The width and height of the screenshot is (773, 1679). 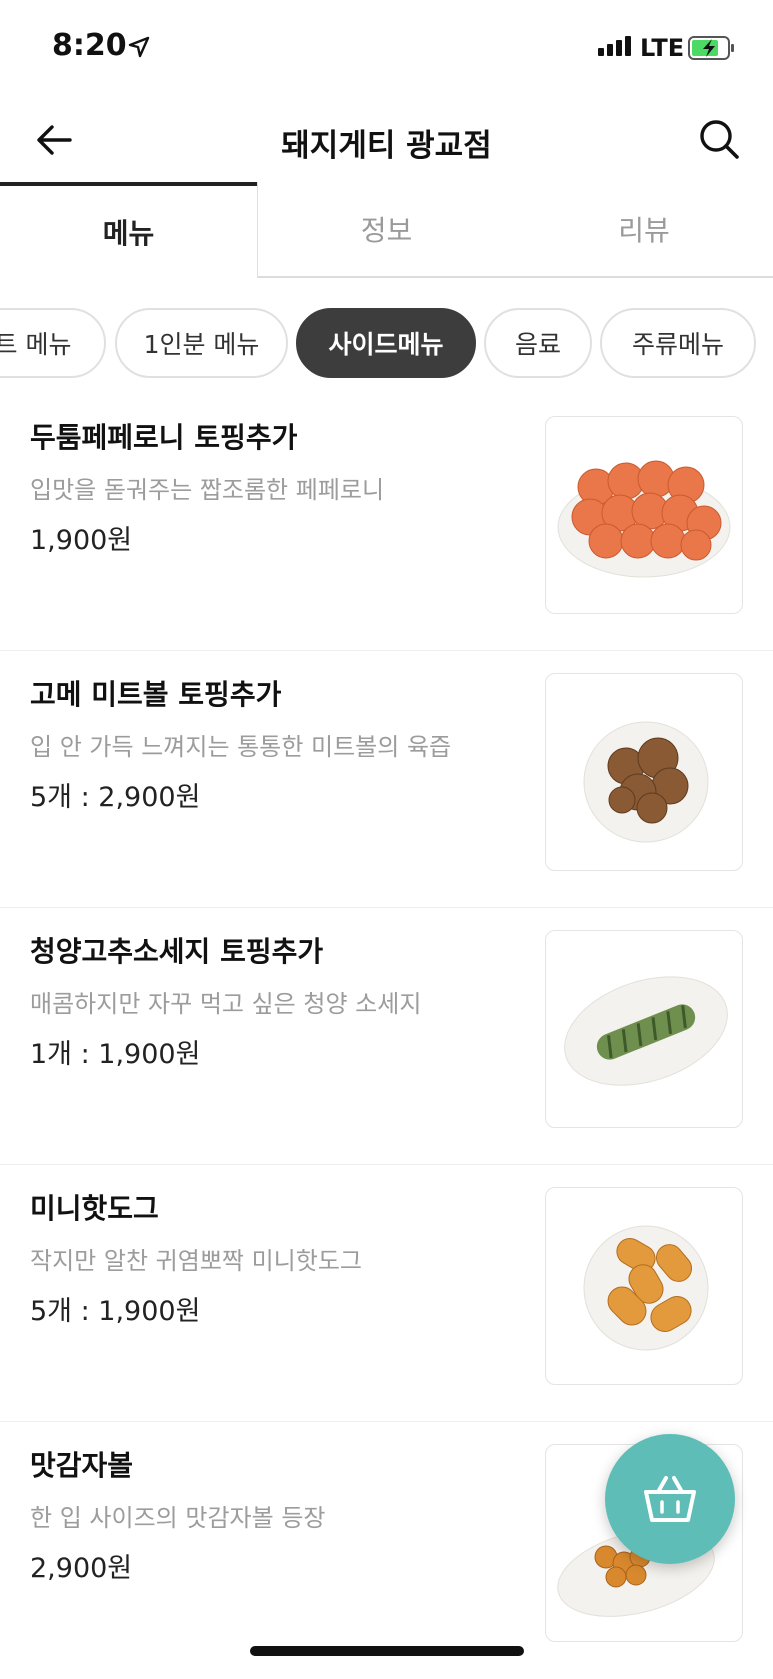 What do you see at coordinates (81, 540) in the screenshot?
I see `item-price: 1,900원` at bounding box center [81, 540].